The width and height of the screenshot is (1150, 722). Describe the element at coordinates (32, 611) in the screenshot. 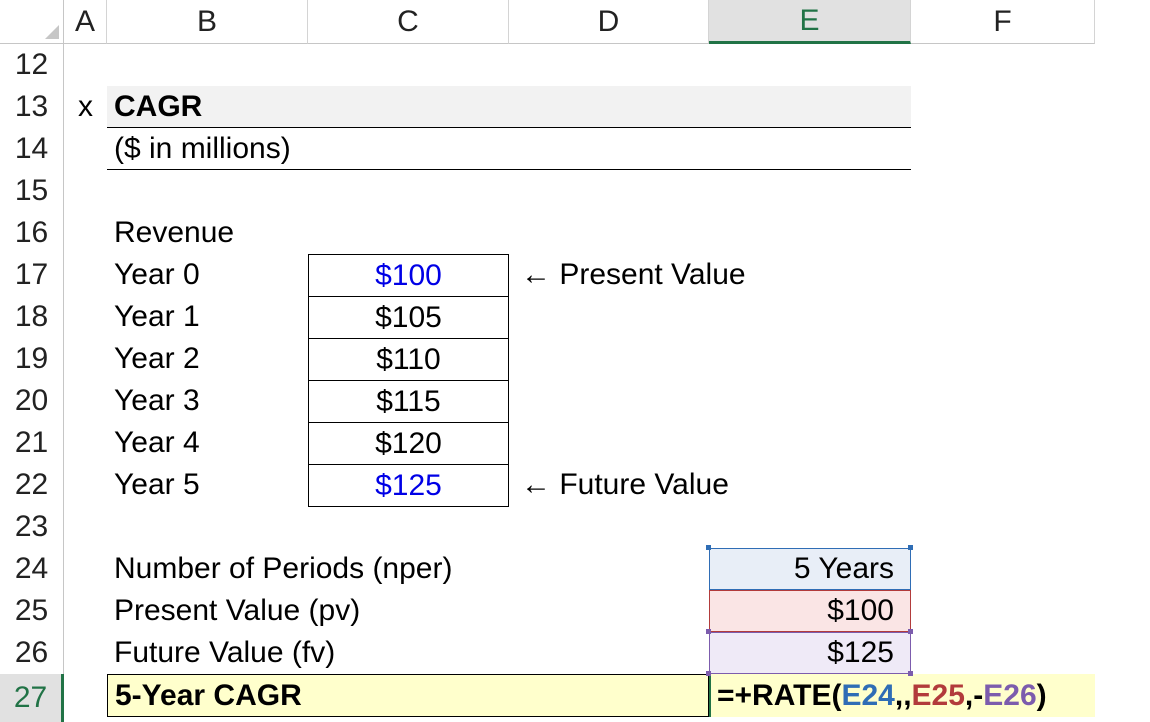

I see `row-header-25: 25` at that location.